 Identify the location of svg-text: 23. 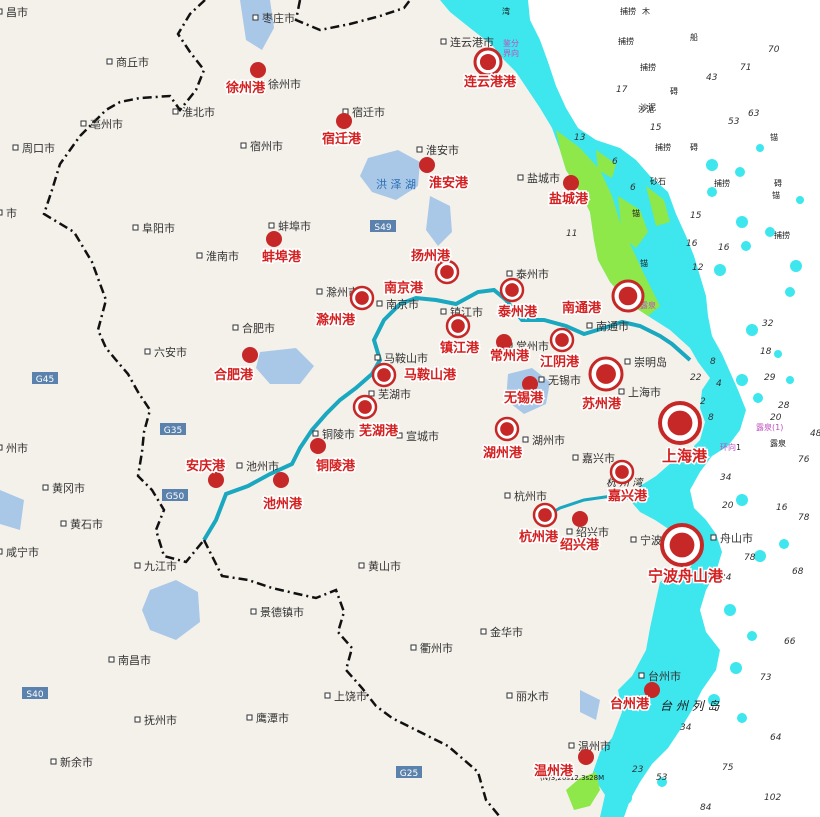
(638, 770).